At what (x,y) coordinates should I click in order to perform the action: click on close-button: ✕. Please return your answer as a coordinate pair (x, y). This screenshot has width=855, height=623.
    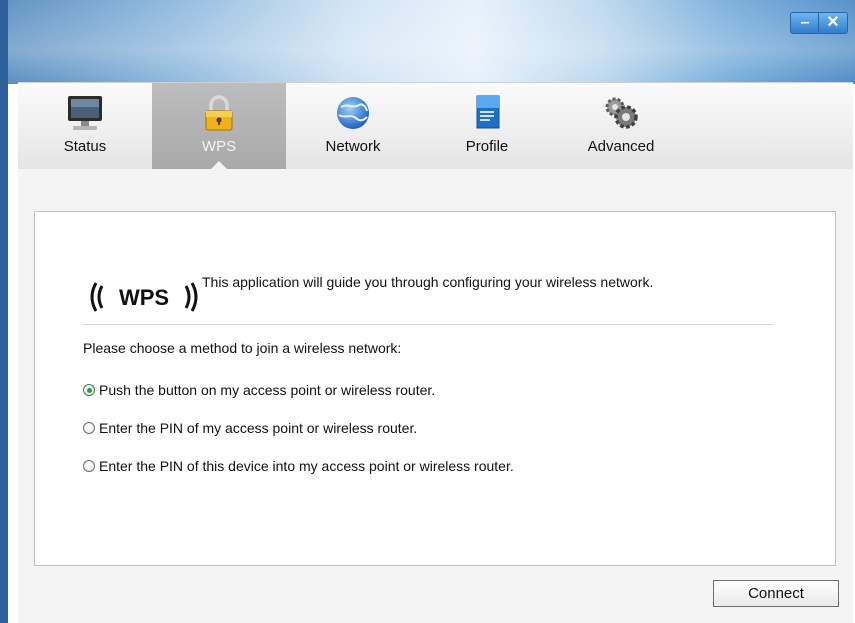
    Looking at the image, I should click on (833, 23).